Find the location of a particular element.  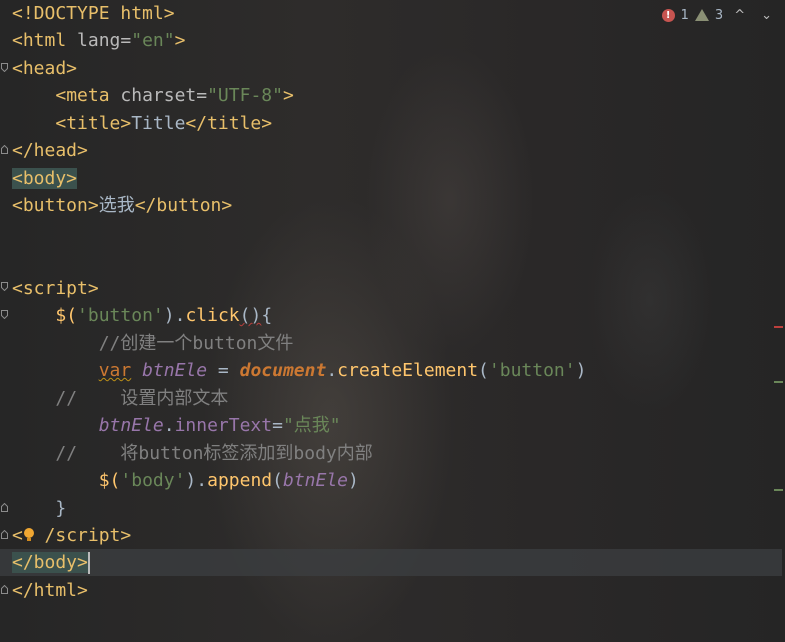

tag: </head> is located at coordinates (50, 150).